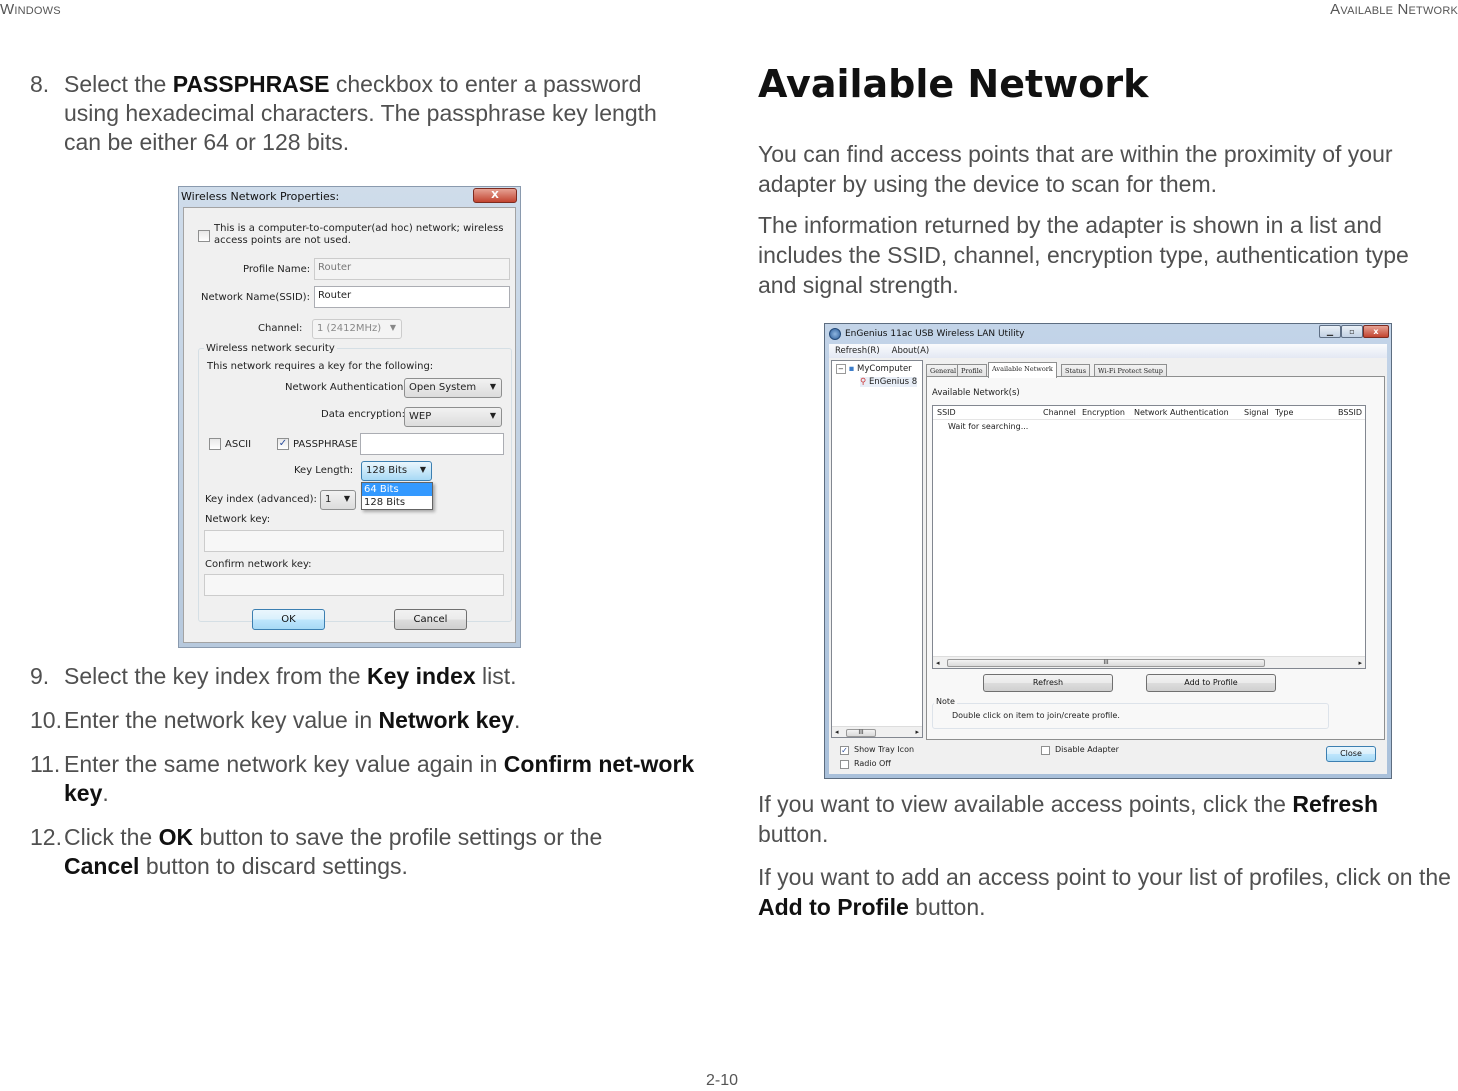  I want to click on channel-label: Channel:, so click(280, 328).